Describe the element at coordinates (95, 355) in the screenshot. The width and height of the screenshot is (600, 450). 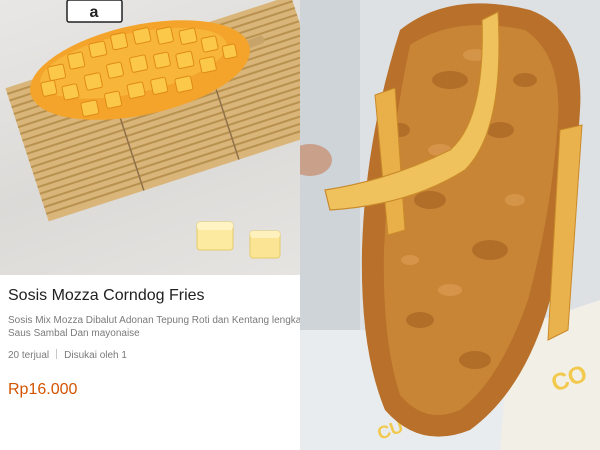
I see `like-count: Disukai oleh 1` at that location.